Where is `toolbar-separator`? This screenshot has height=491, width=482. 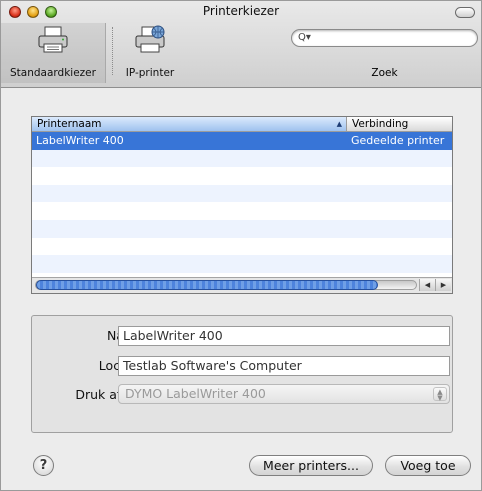
toolbar-separator is located at coordinates (112, 51).